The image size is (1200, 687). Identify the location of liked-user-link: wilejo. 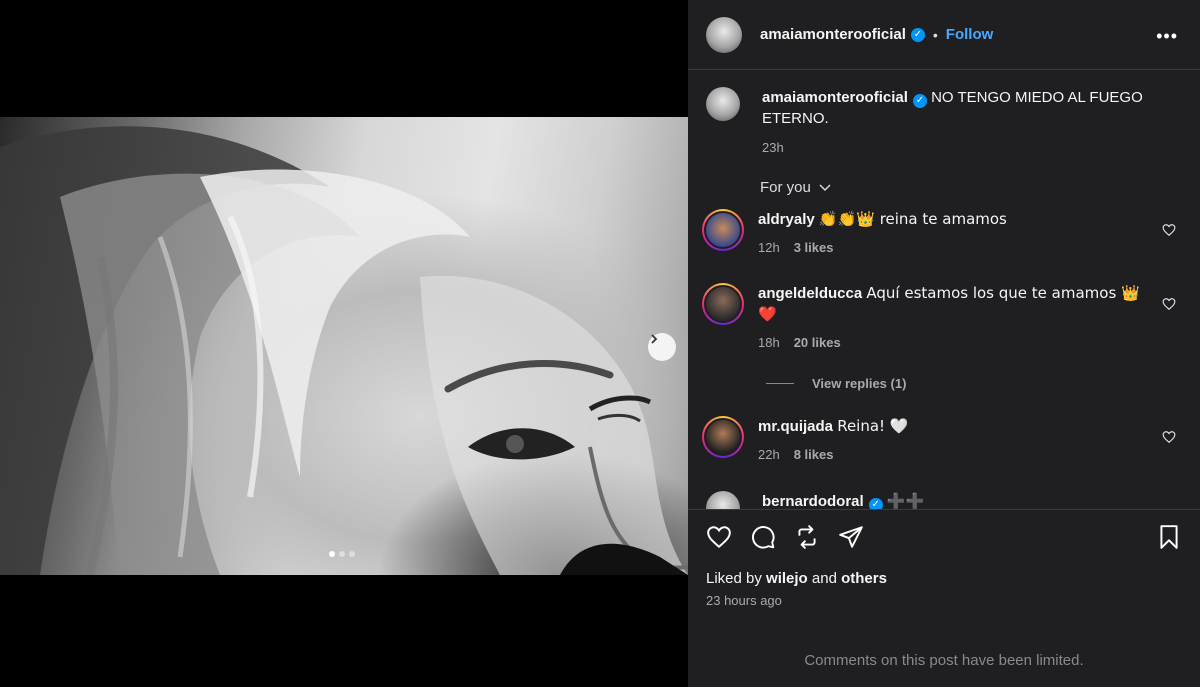
(787, 578).